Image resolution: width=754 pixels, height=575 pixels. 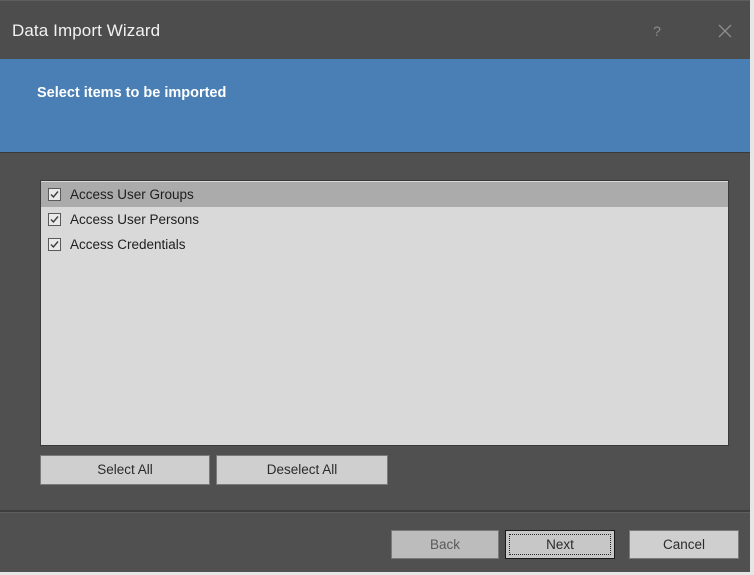 I want to click on close-icon, so click(x=725, y=31).